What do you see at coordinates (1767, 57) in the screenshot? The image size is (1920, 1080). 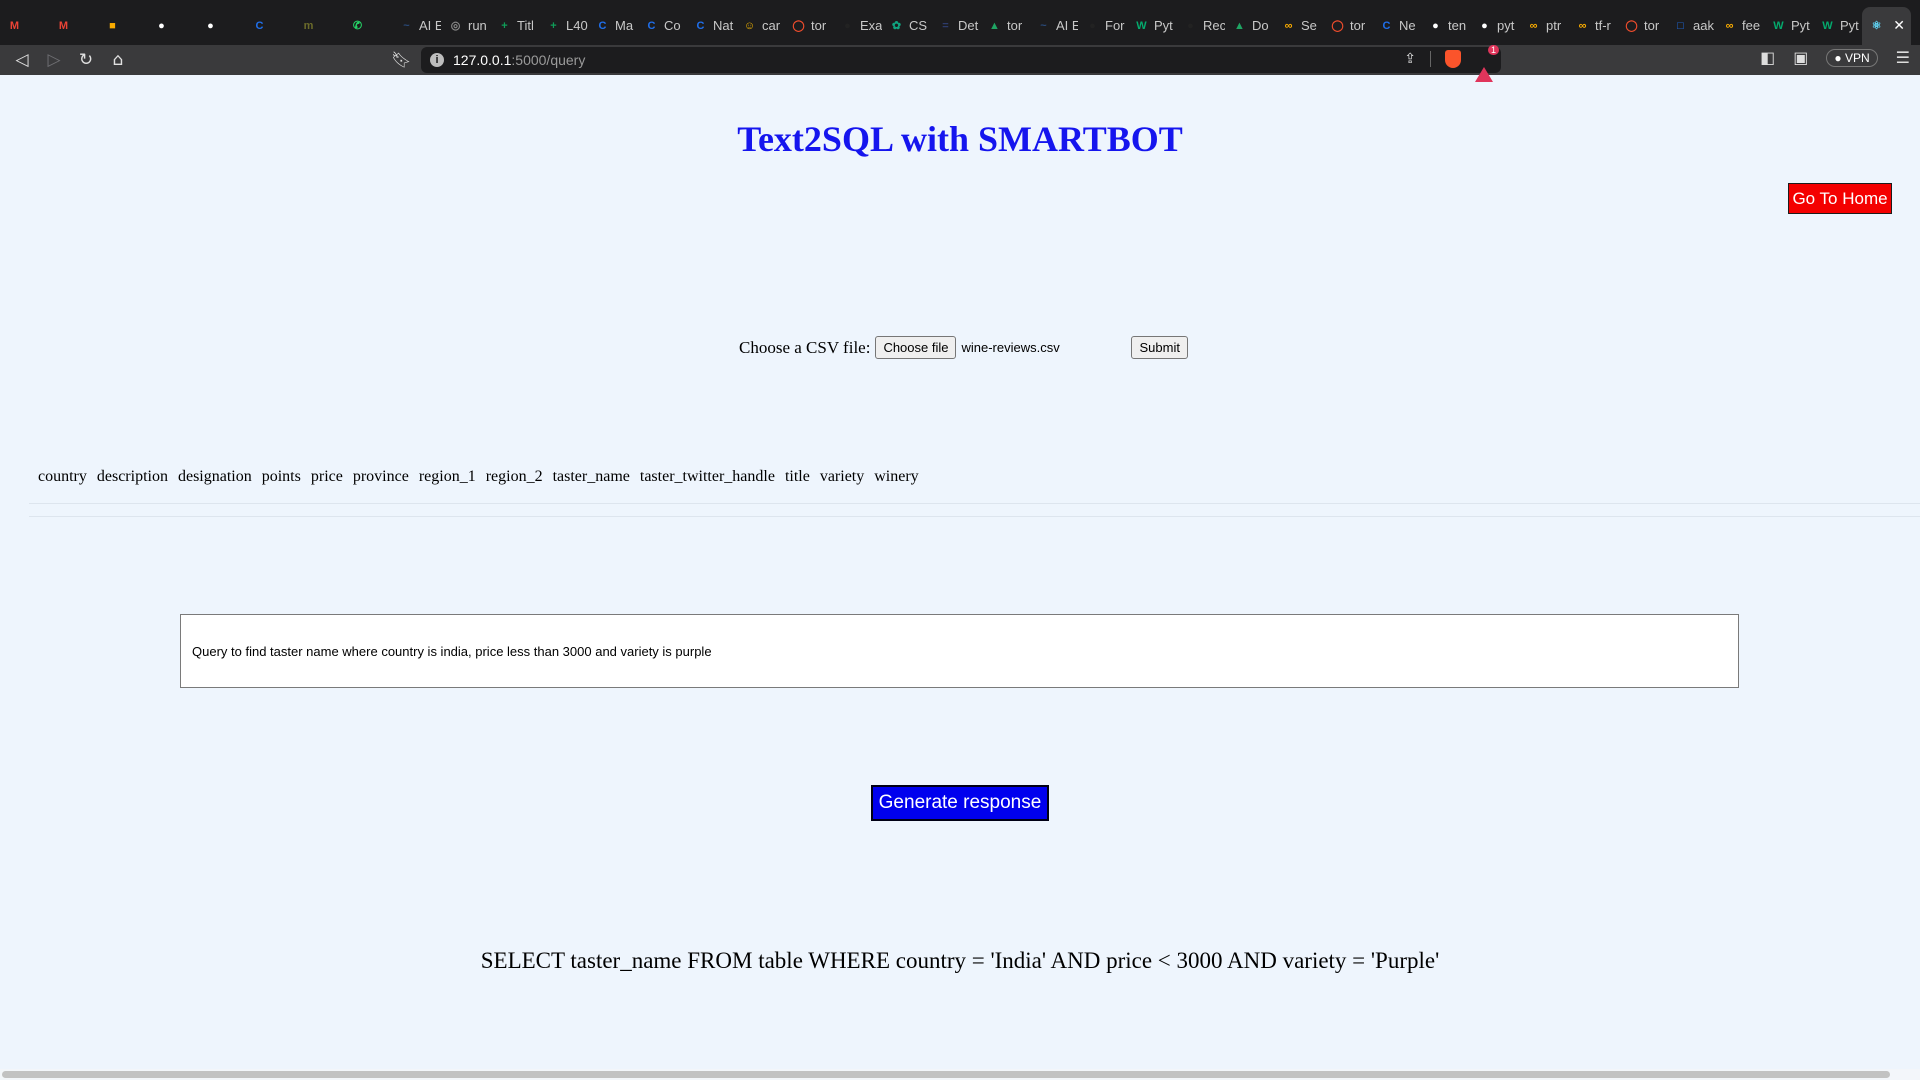 I see `sidebar-toggle-icon: ◧` at bounding box center [1767, 57].